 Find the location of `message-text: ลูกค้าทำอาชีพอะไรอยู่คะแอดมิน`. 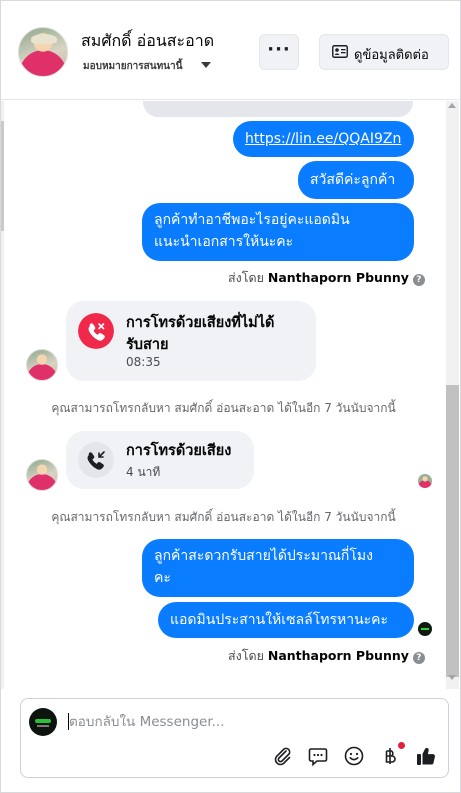

message-text: ลูกค้าทำอาชีพอะไรอยู่คะแอดมิน is located at coordinates (252, 220).